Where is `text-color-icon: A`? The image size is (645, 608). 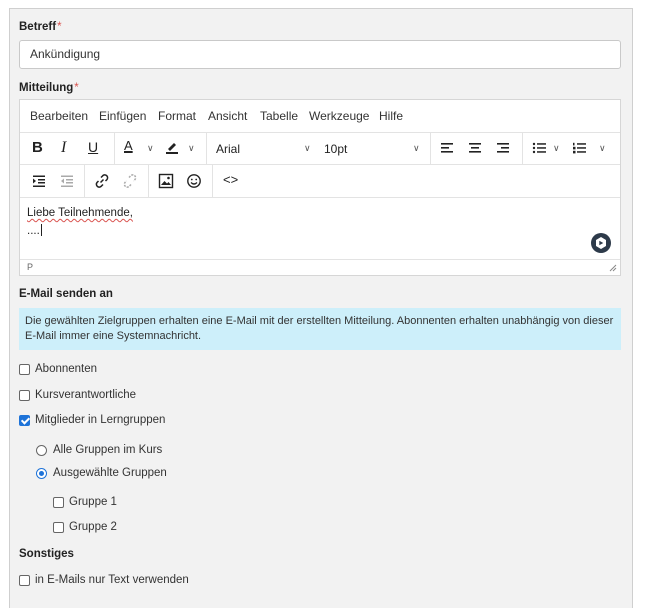 text-color-icon: A is located at coordinates (128, 145).